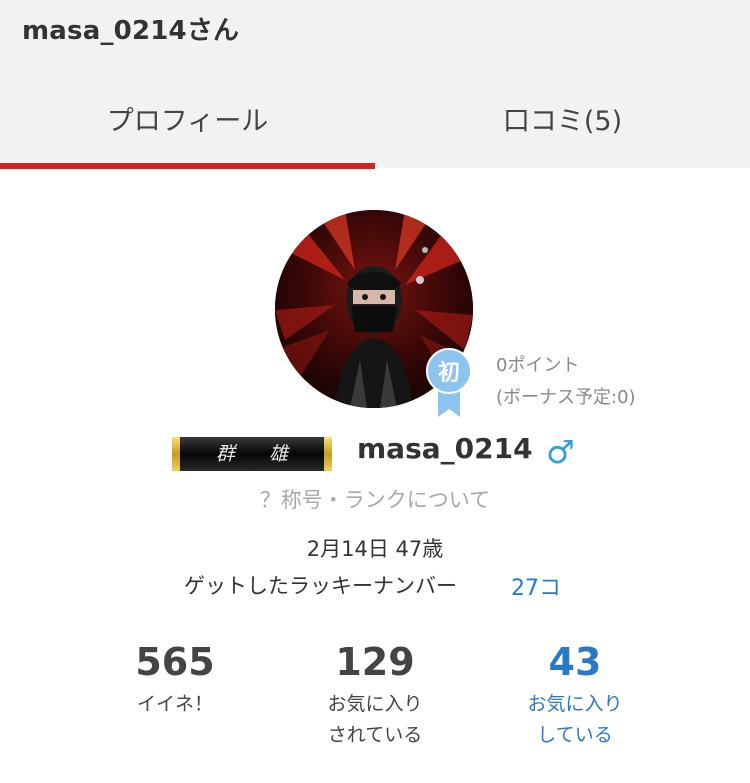 This screenshot has width=750, height=783. What do you see at coordinates (445, 448) in the screenshot?
I see `username: masa_0214` at bounding box center [445, 448].